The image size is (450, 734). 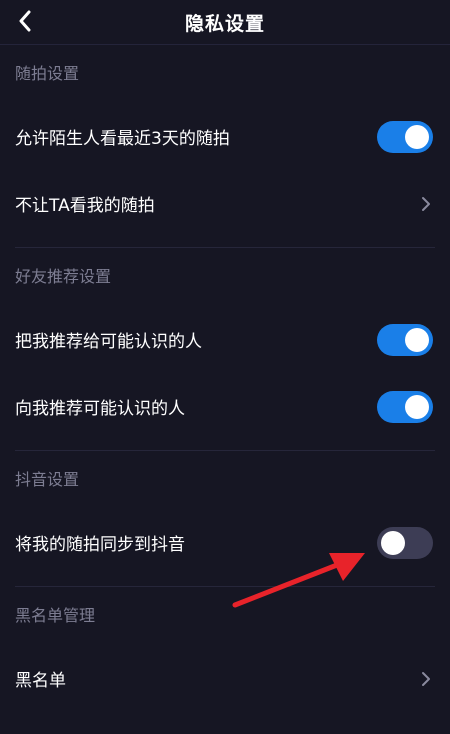 I want to click on row-label: 不让TA看我的随拍, so click(x=85, y=206).